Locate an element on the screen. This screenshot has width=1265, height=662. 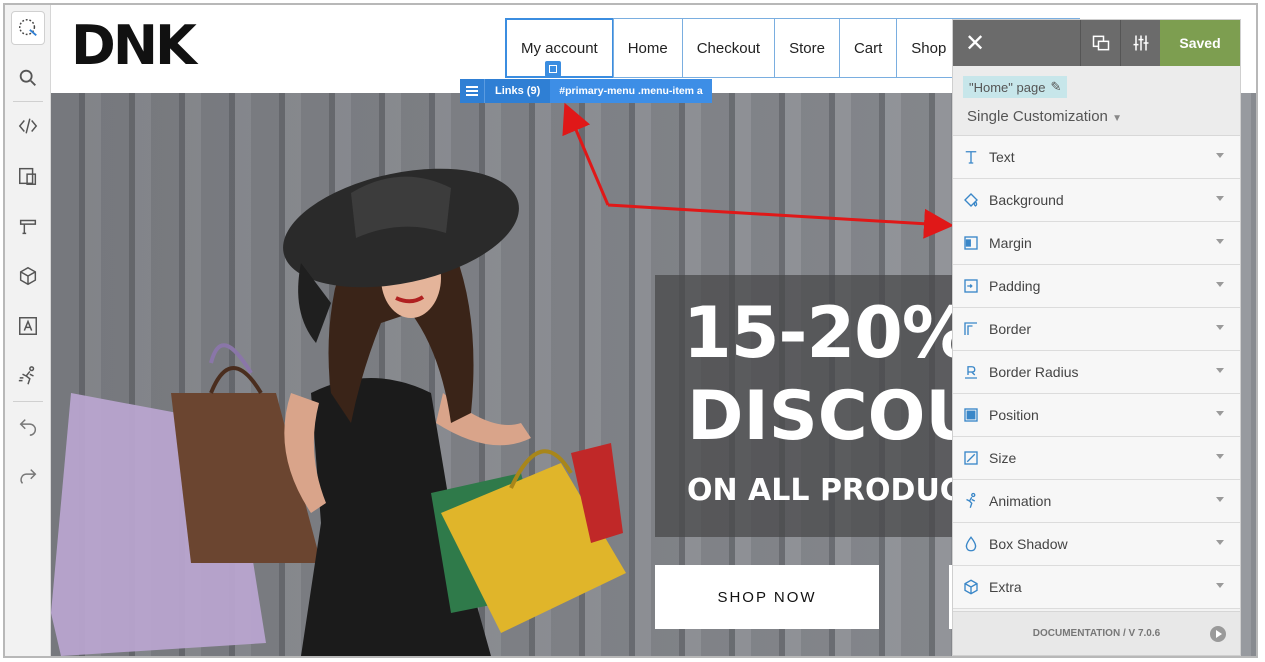
property-text: Text is located at coordinates (1096, 157).